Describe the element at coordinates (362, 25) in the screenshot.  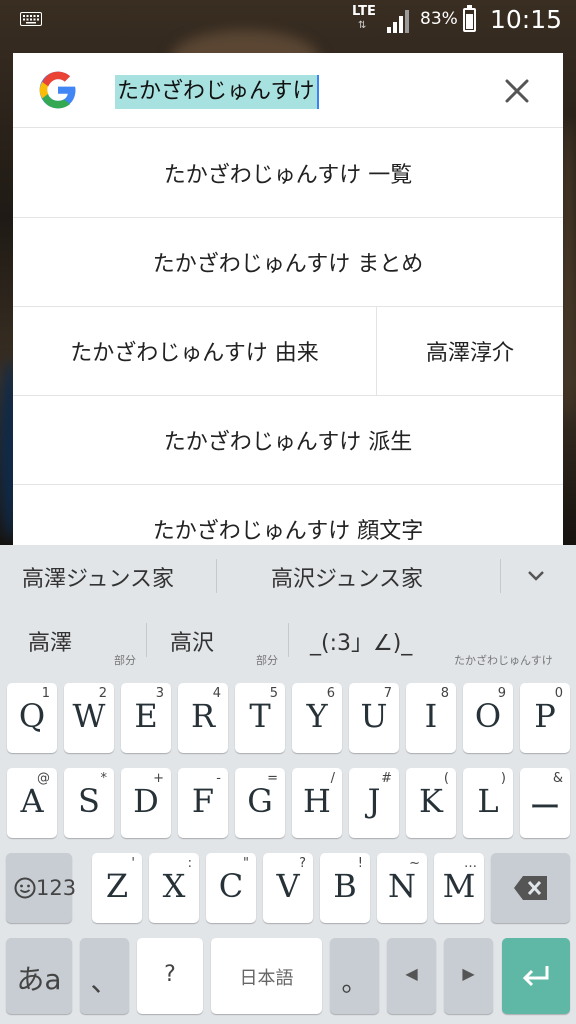
I see `data-activity-icon: ⇅` at that location.